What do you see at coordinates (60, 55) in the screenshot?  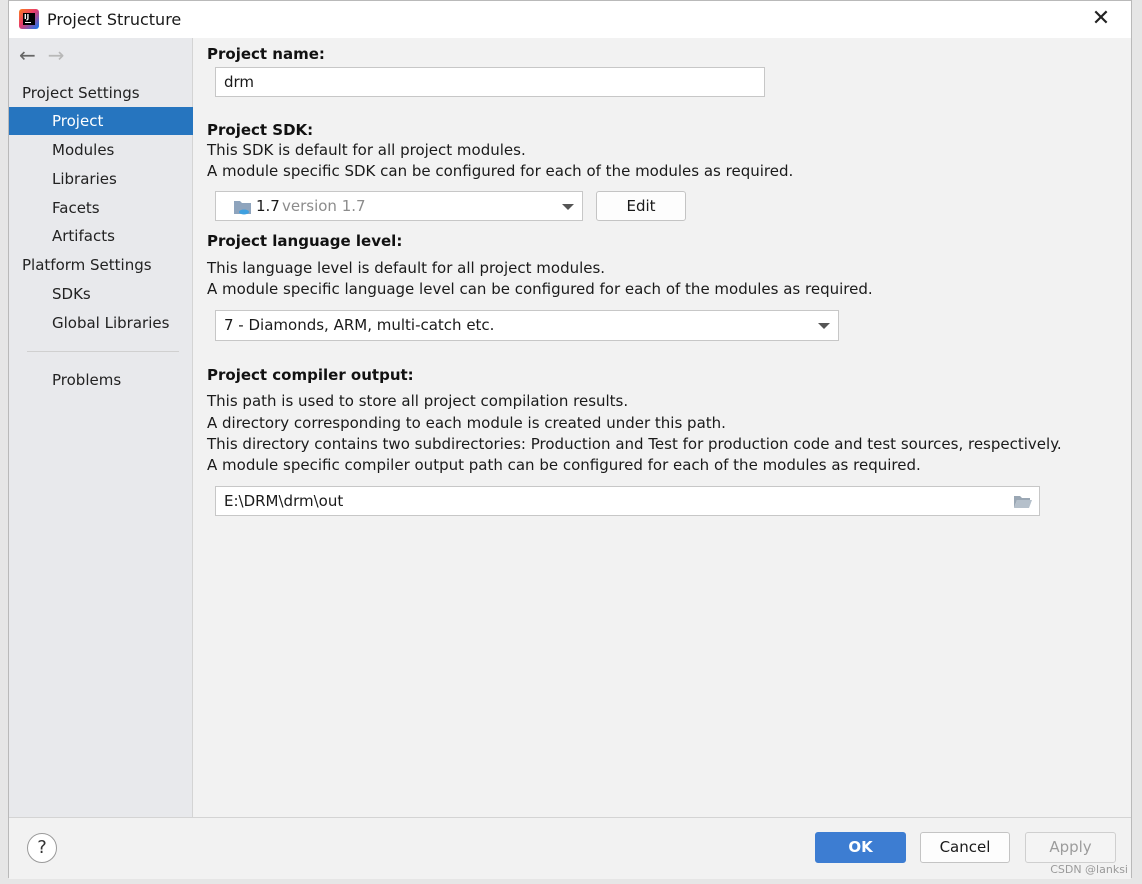 I see `forward-arrow-icon: →` at bounding box center [60, 55].